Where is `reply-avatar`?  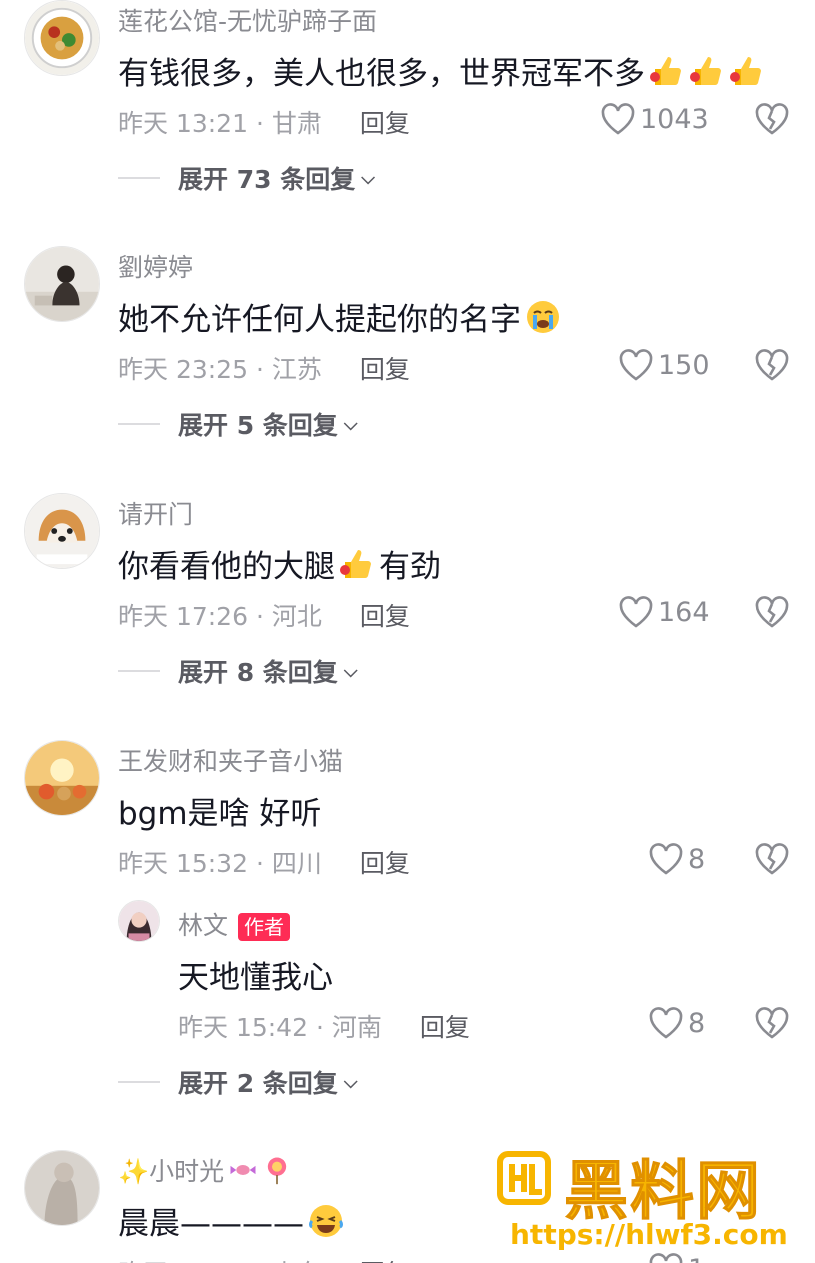 reply-avatar is located at coordinates (139, 921).